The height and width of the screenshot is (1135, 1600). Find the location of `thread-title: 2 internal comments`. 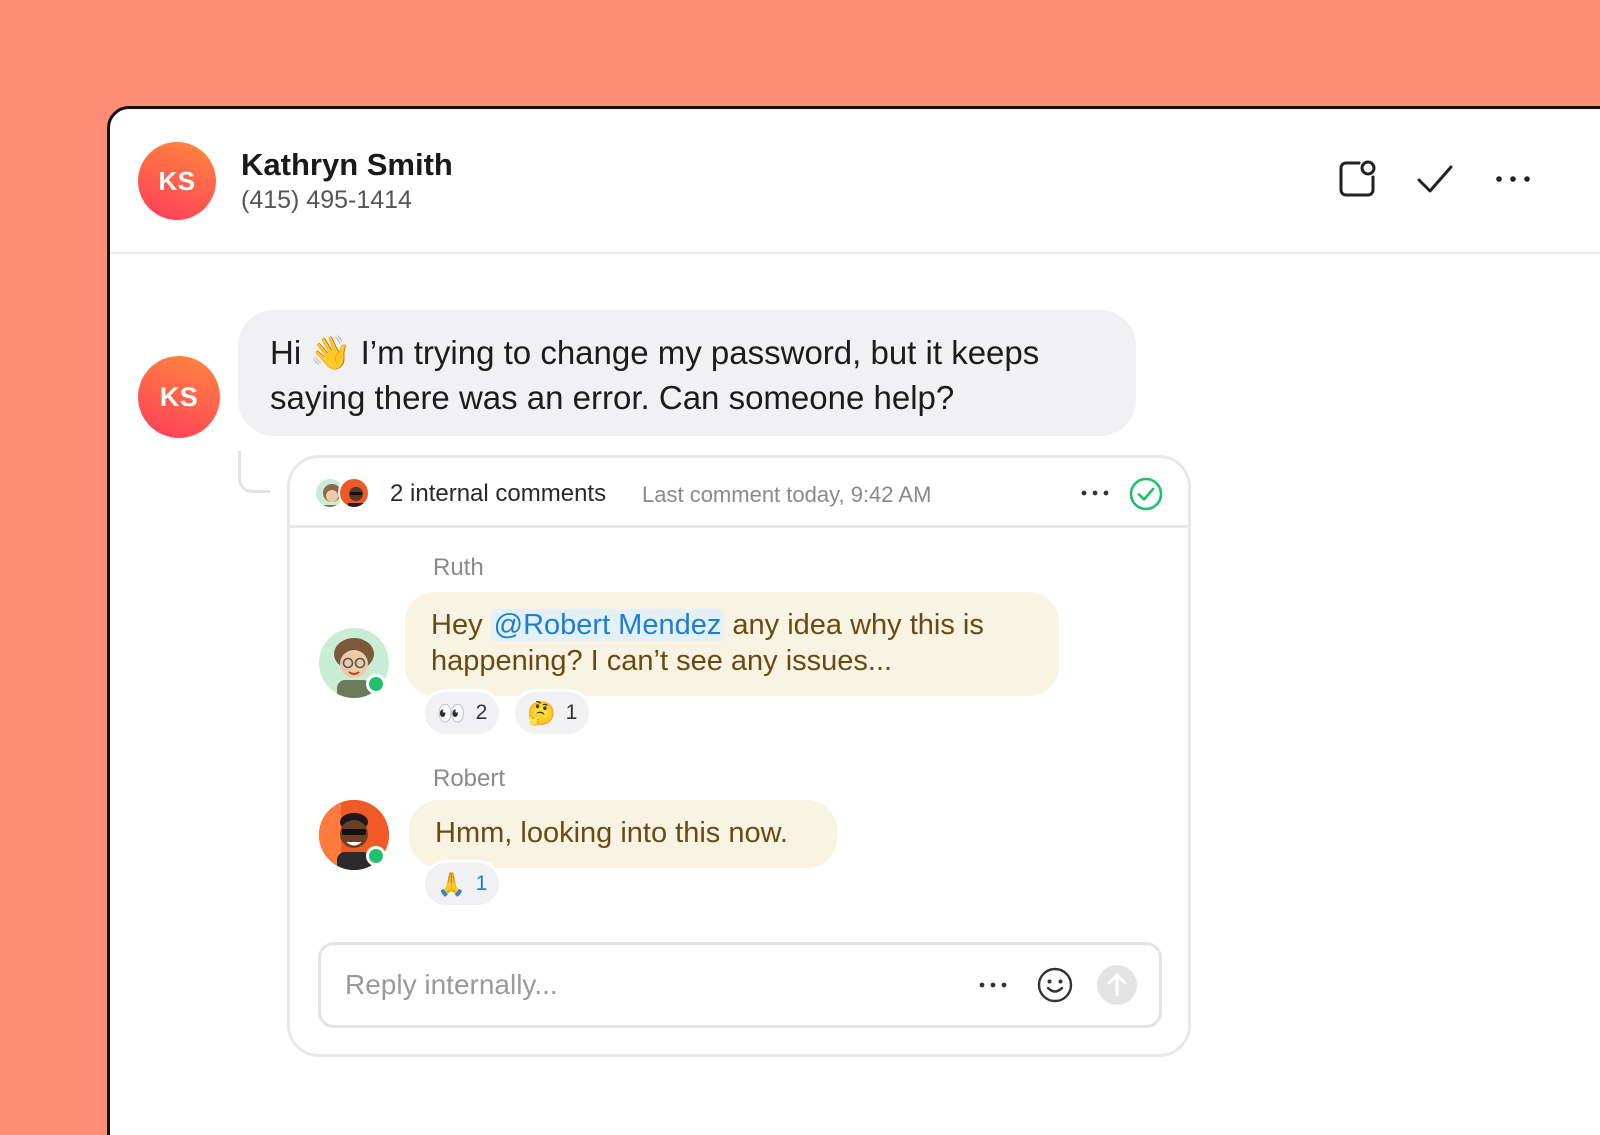

thread-title: 2 internal comments is located at coordinates (498, 493).